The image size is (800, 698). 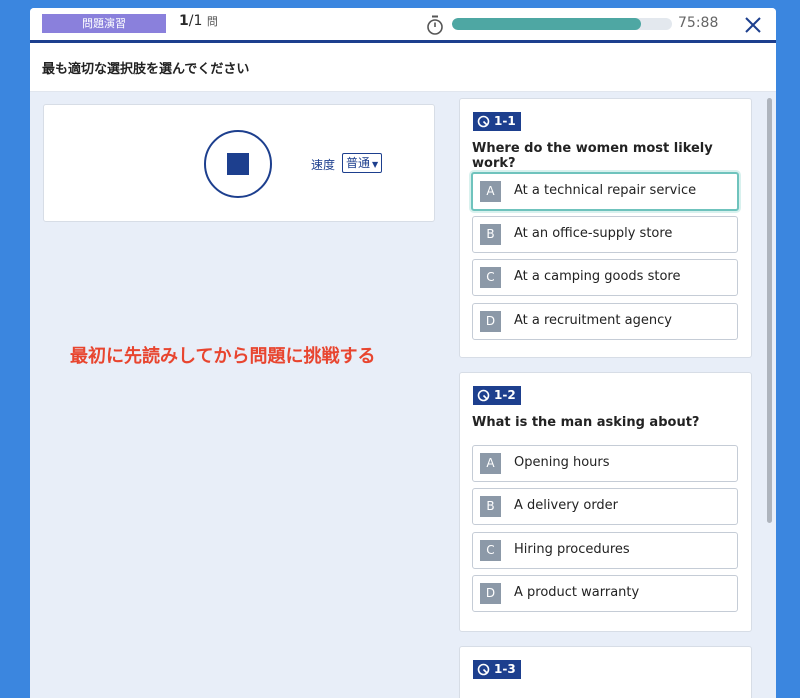 I want to click on option-a: A At a technical repair service, so click(x=605, y=191).